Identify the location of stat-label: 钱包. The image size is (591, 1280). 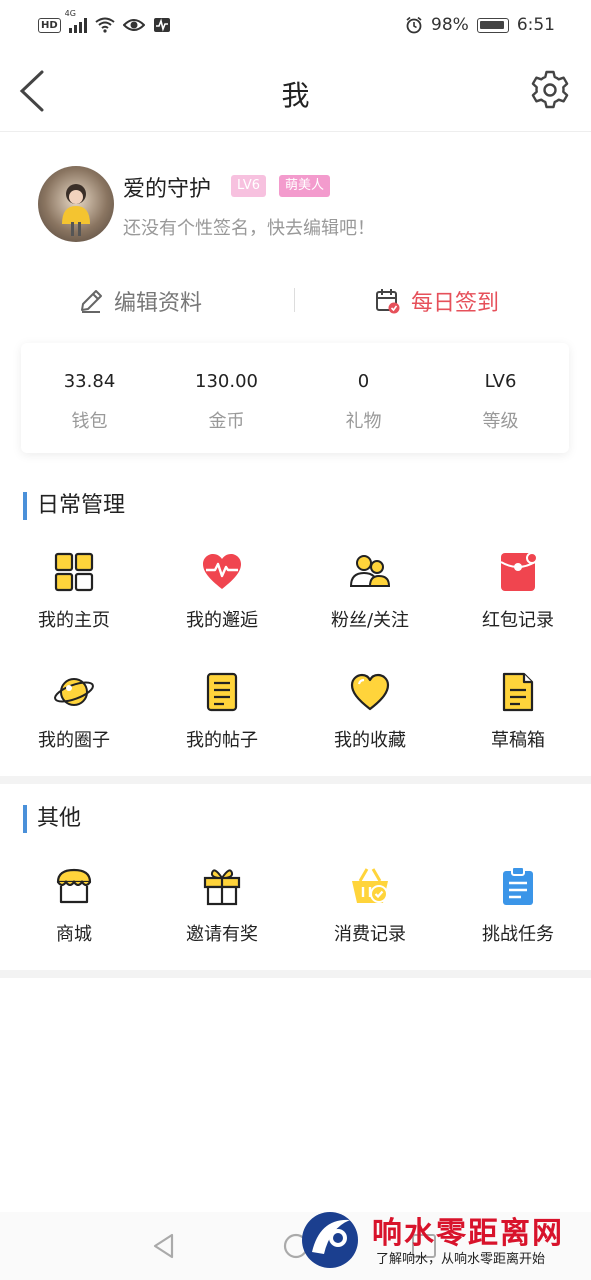
(89, 421).